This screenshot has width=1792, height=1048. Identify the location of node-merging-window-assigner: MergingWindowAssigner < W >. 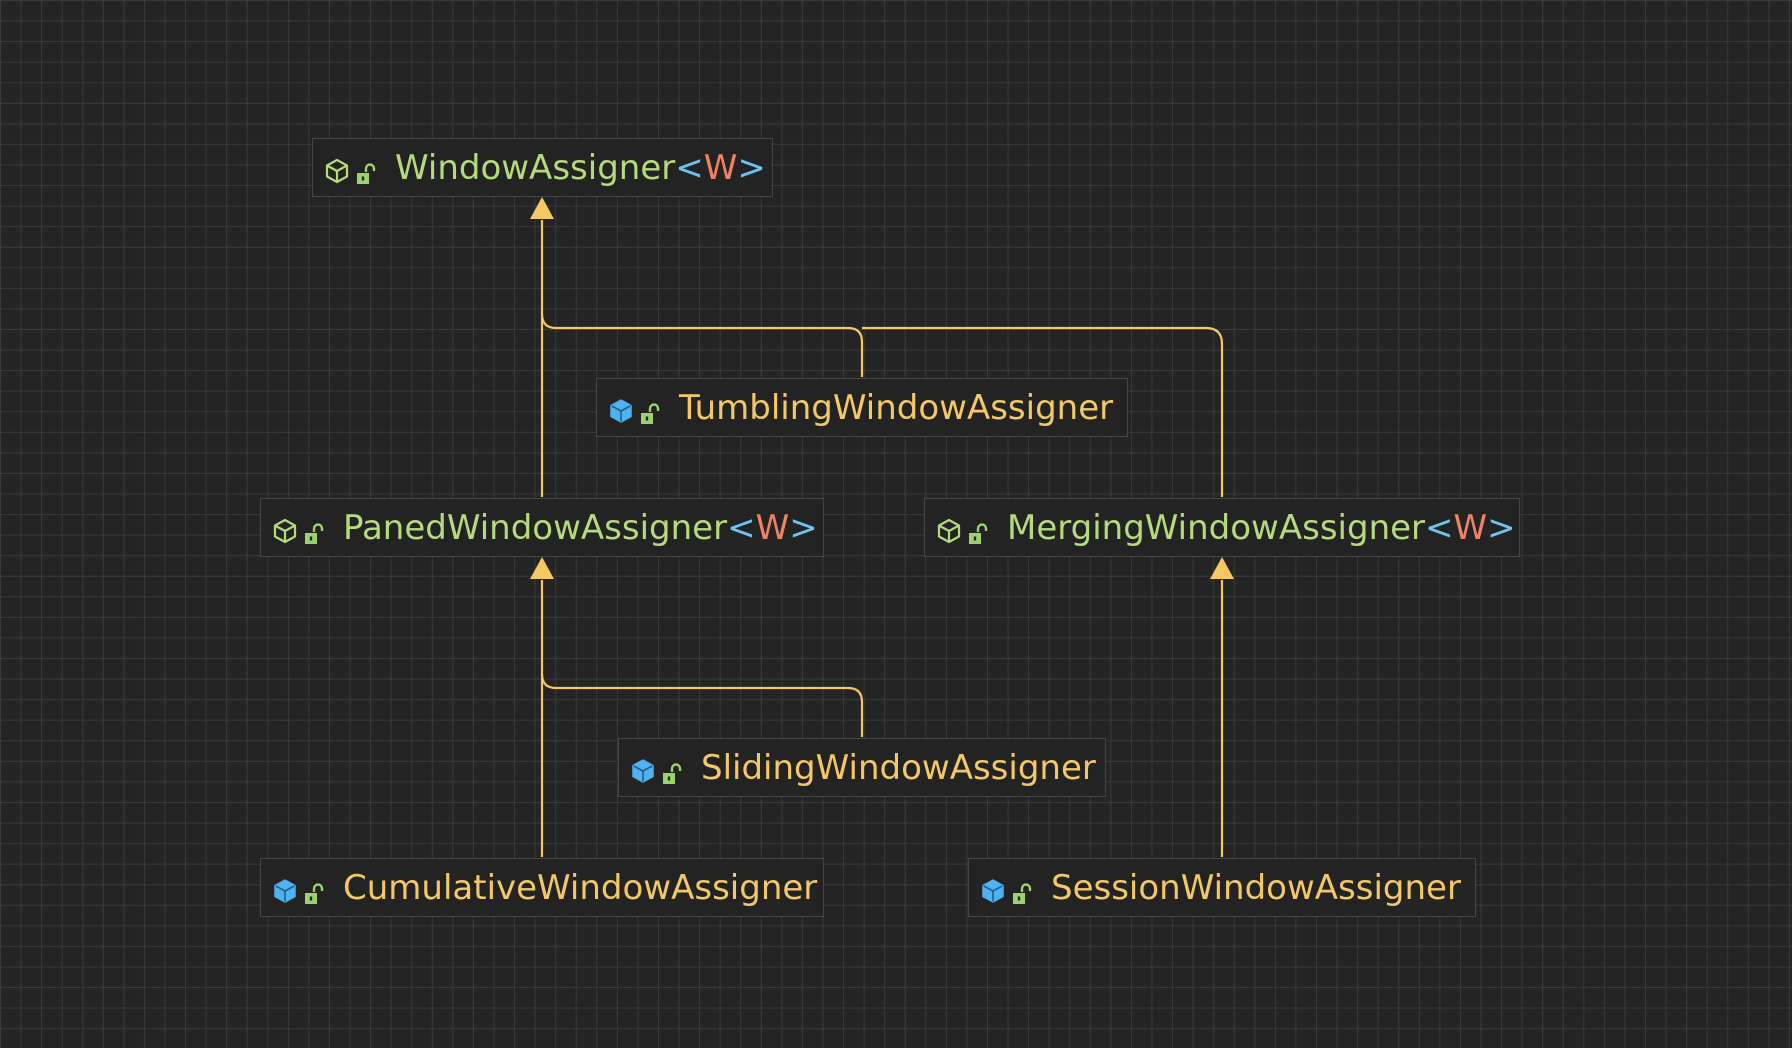
(1222, 527).